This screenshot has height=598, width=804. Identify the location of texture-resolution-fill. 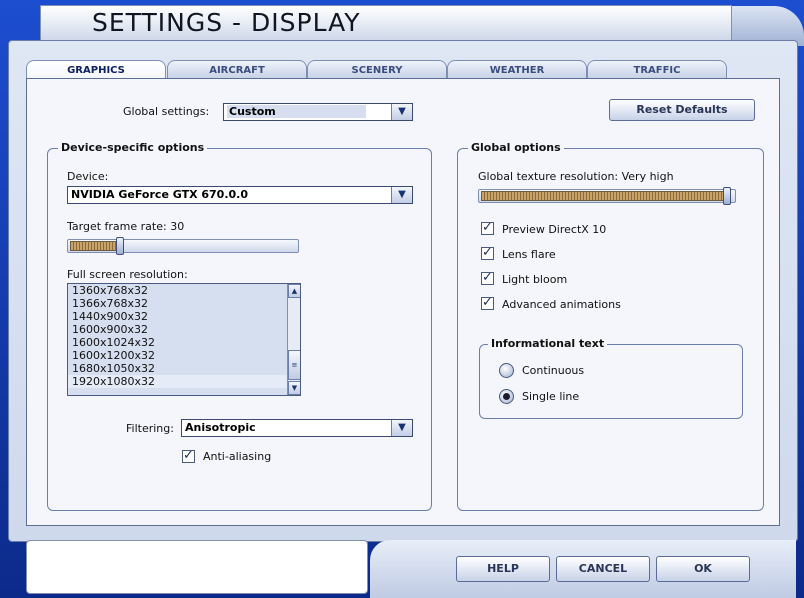
(604, 196).